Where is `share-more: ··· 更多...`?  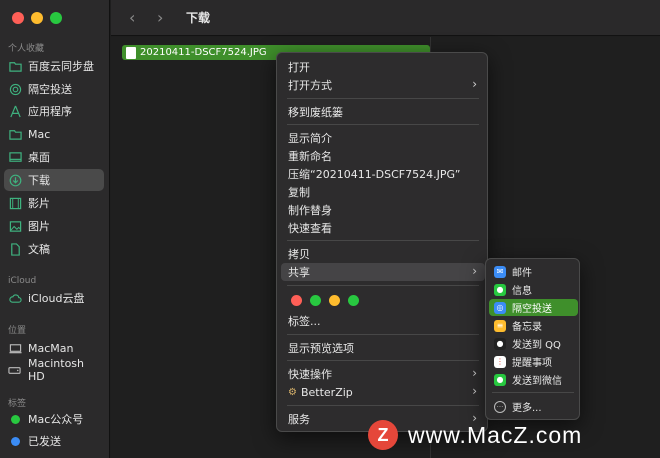 share-more: ··· 更多... is located at coordinates (533, 406).